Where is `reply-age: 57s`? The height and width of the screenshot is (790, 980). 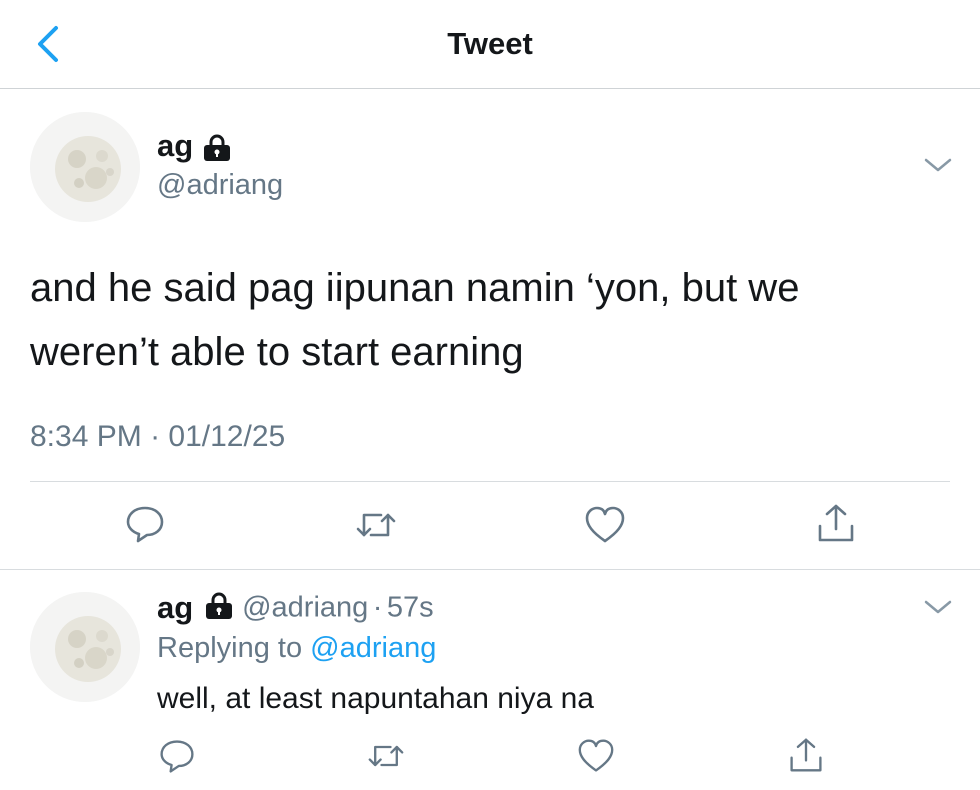
reply-age: 57s is located at coordinates (410, 608).